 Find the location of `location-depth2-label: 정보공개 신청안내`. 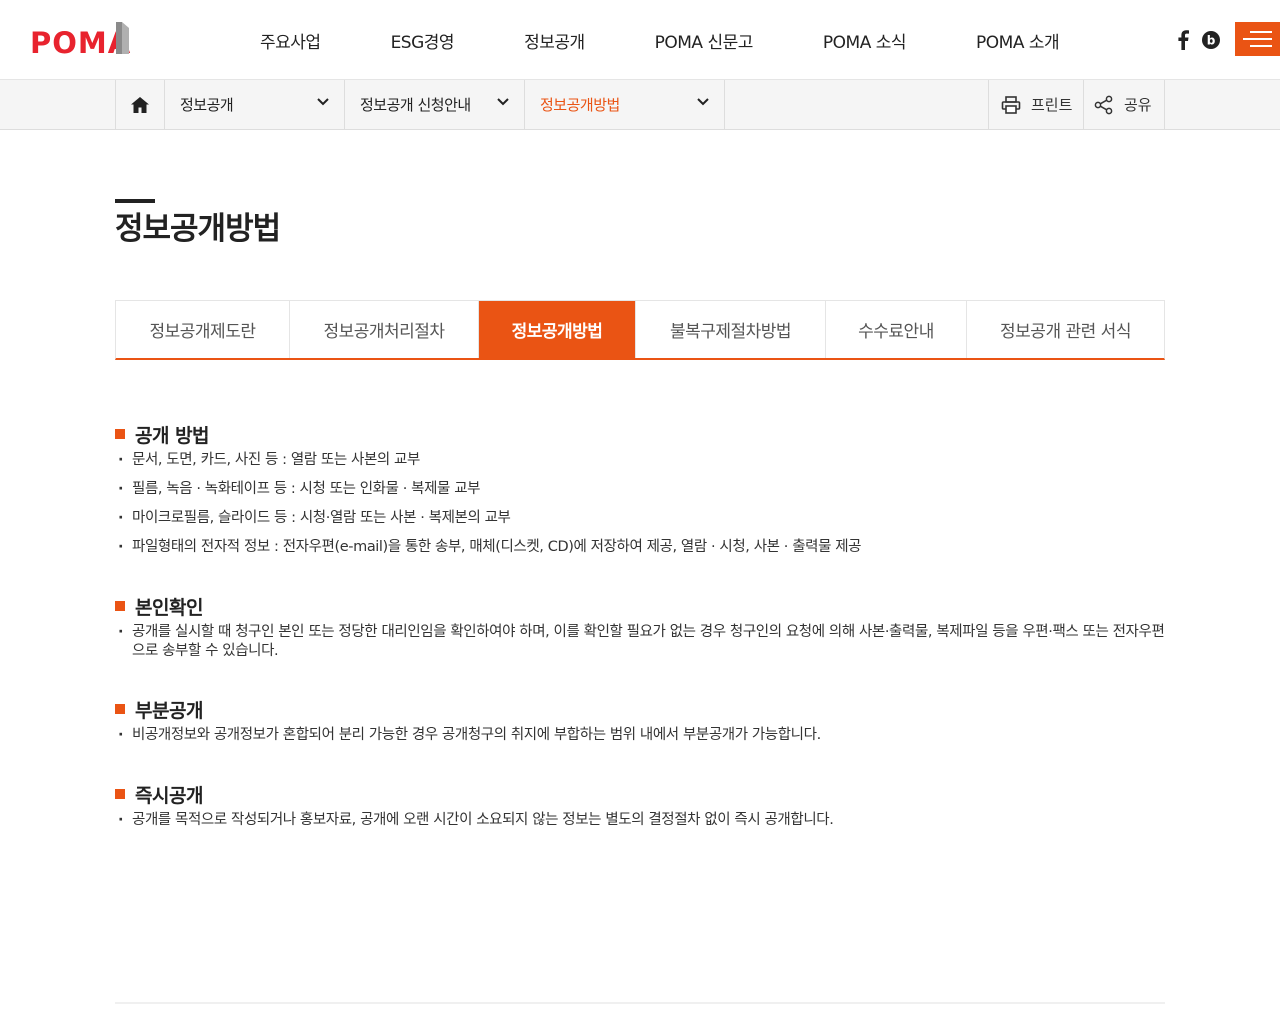

location-depth2-label: 정보공개 신청안내 is located at coordinates (415, 105).